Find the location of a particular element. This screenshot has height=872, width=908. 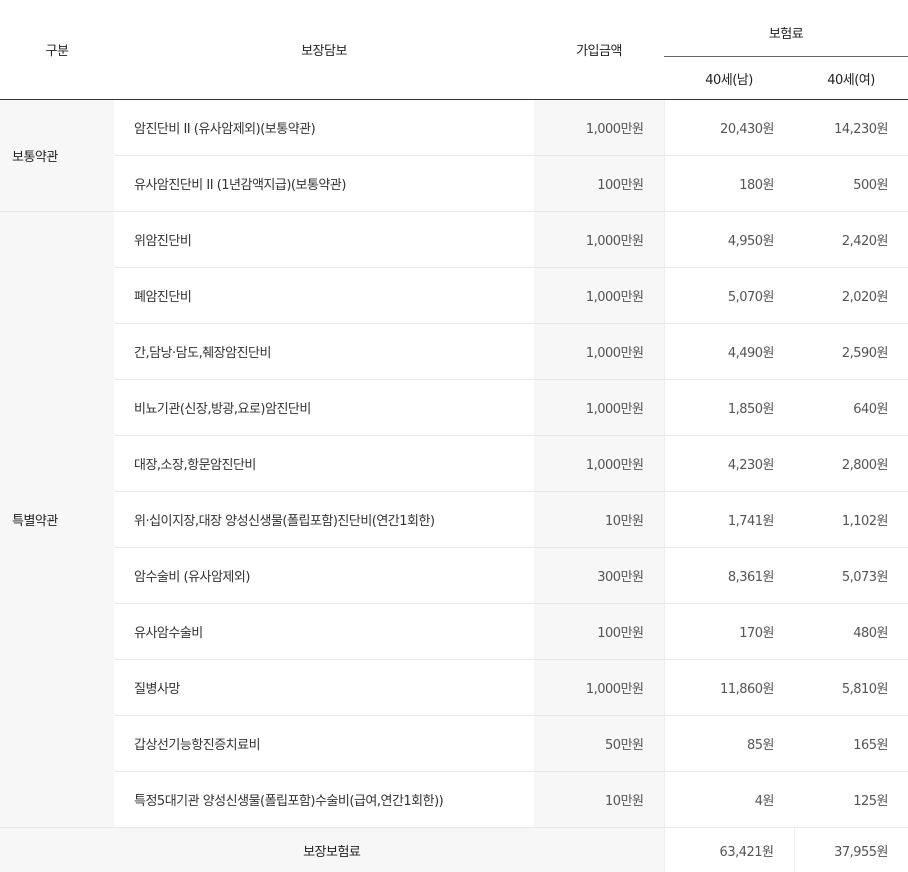

table-row: 유사암수술비100만원170원480원 is located at coordinates (454, 632).